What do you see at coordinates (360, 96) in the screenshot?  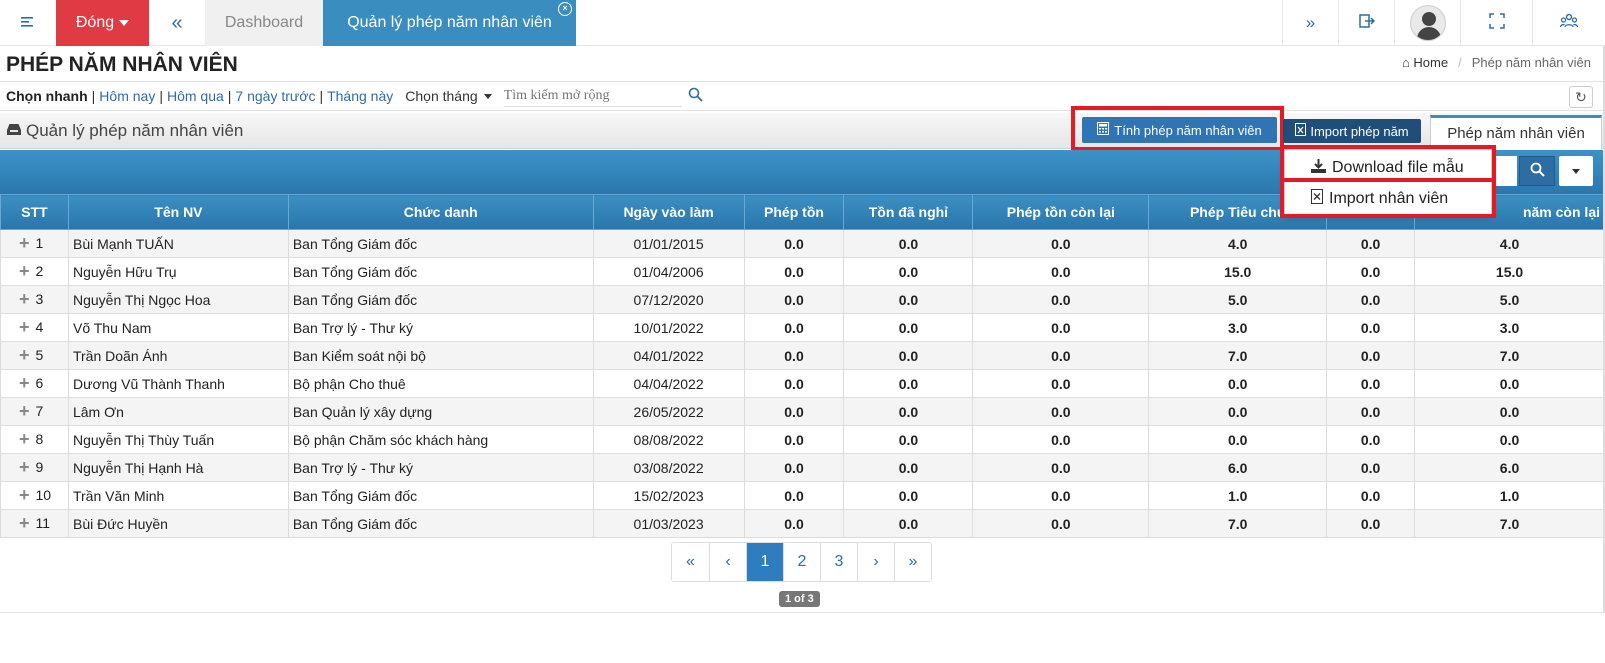 I see `filter-this-month-link: Tháng này` at bounding box center [360, 96].